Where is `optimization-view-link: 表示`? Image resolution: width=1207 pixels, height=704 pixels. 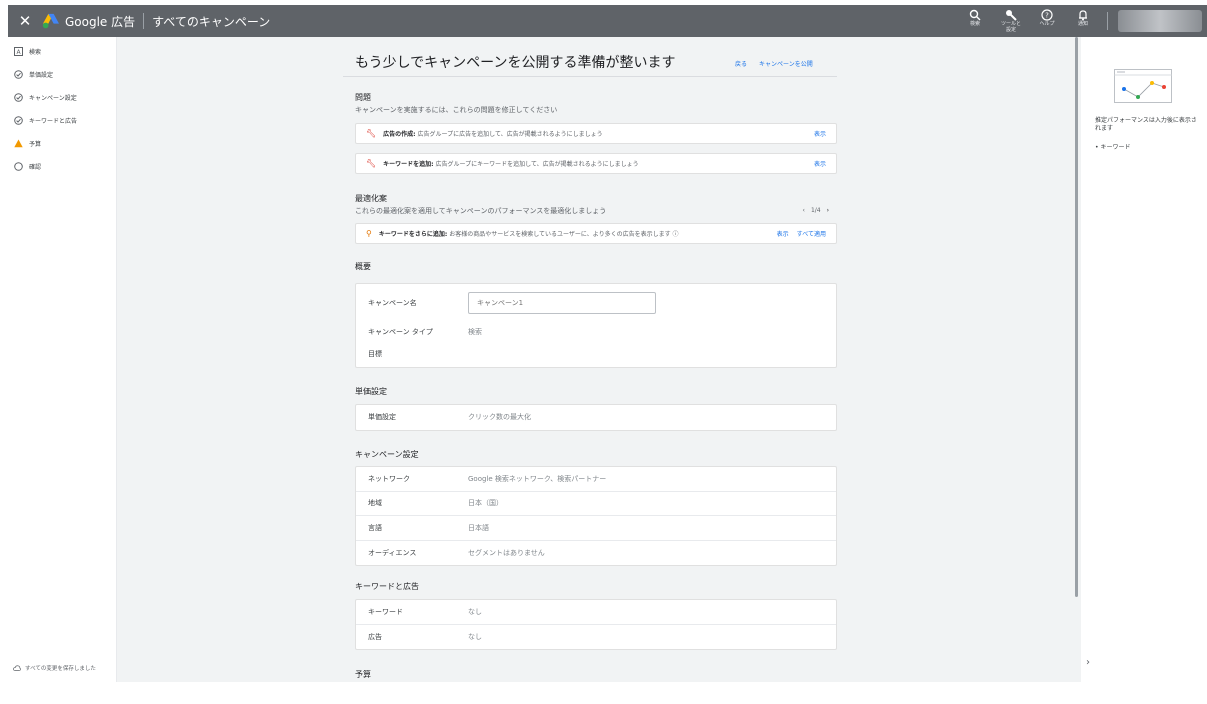 optimization-view-link: 表示 is located at coordinates (783, 233).